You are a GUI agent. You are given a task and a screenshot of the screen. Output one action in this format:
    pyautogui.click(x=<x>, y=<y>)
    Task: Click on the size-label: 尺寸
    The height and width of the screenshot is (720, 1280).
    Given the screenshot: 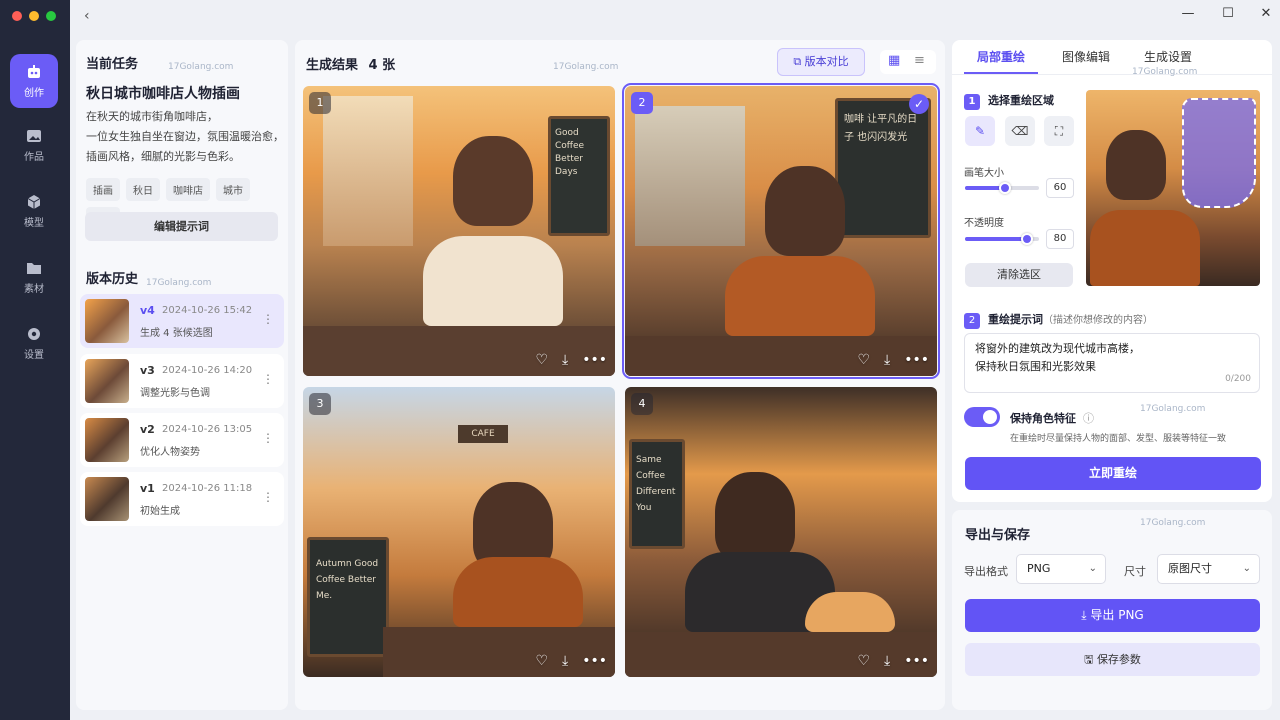 What is the action you would take?
    pyautogui.click(x=1135, y=571)
    